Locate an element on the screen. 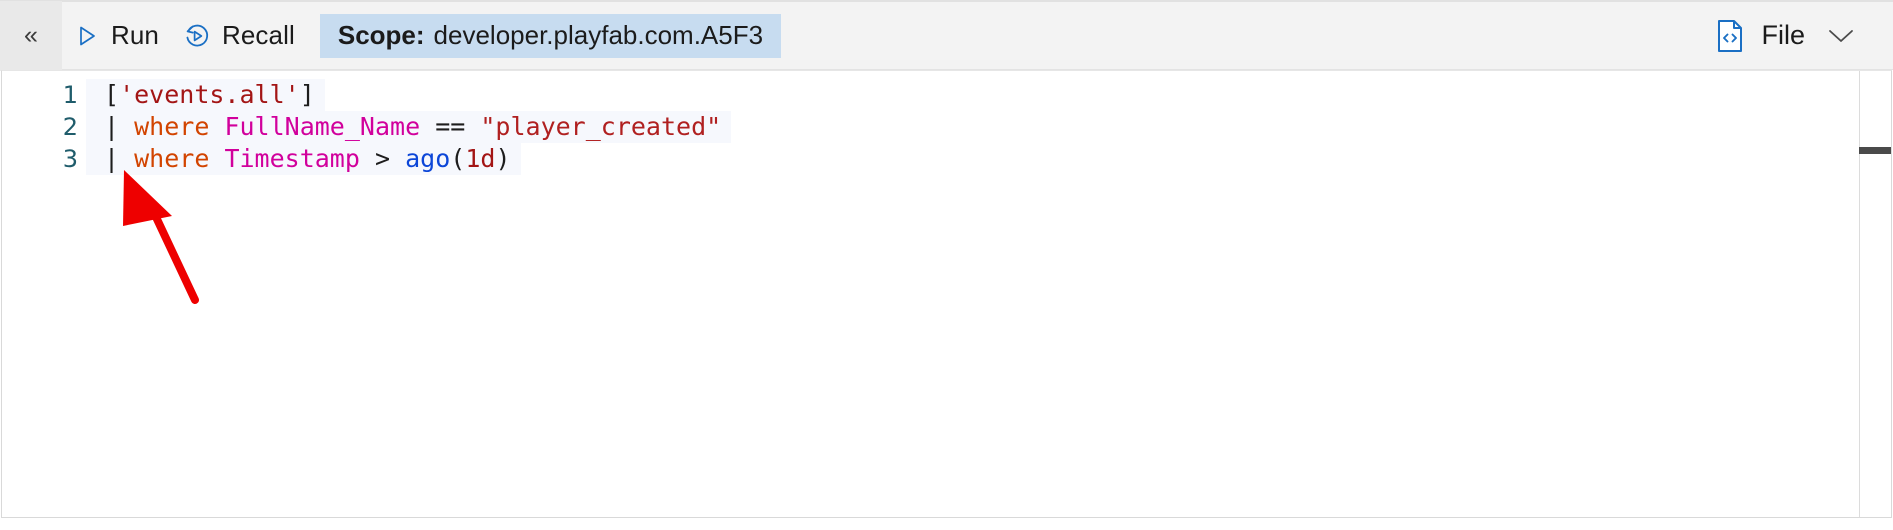 This screenshot has height=530, width=1893. file-menu-label: File is located at coordinates (1783, 35).